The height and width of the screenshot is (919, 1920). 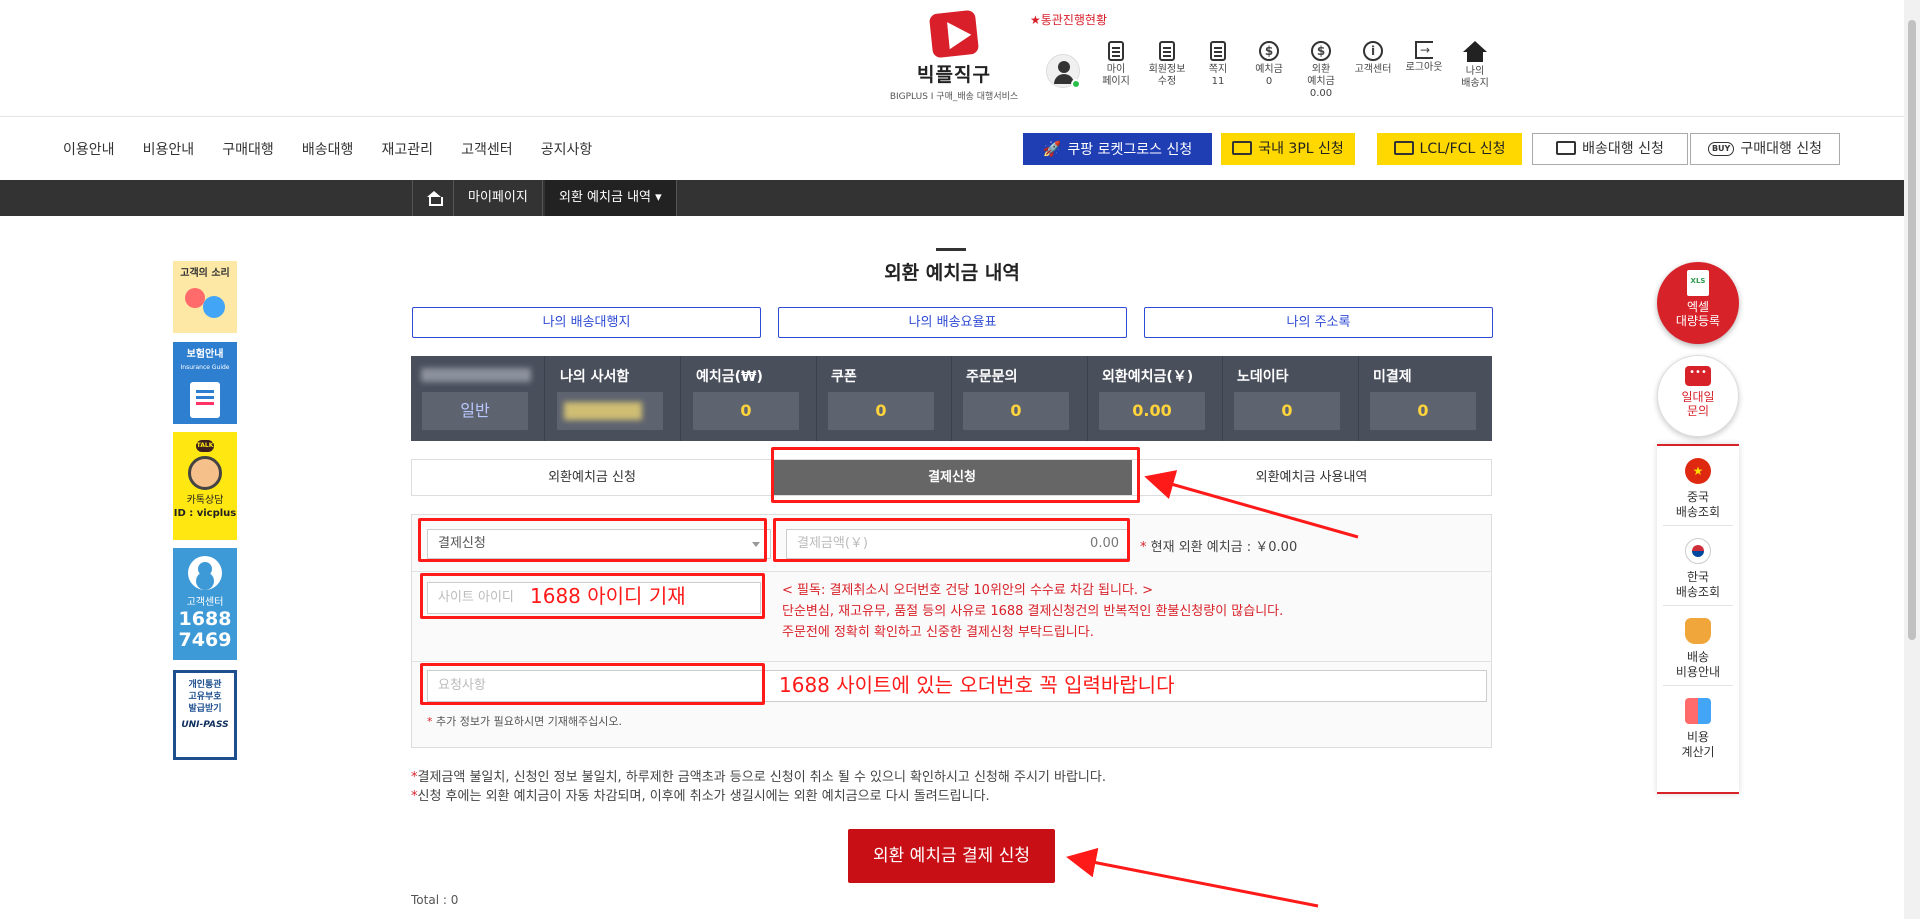 What do you see at coordinates (205, 500) in the screenshot?
I see `kakao-banner-label: 카톡상담` at bounding box center [205, 500].